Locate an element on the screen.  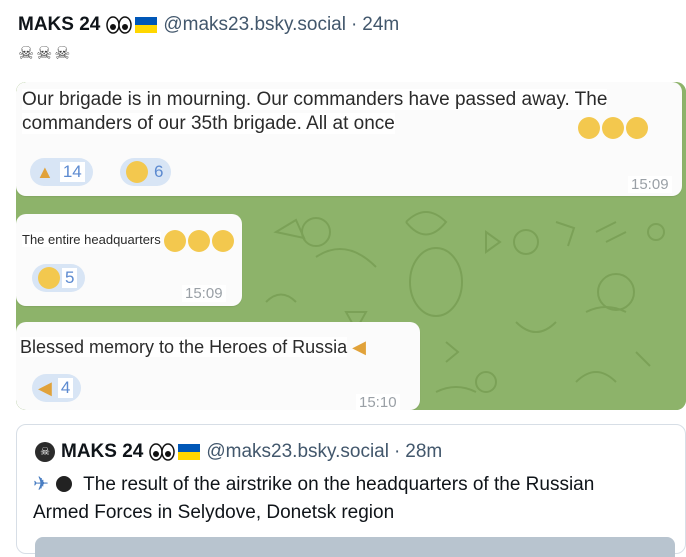
quote-author-name: MAKS 24 is located at coordinates (102, 452).